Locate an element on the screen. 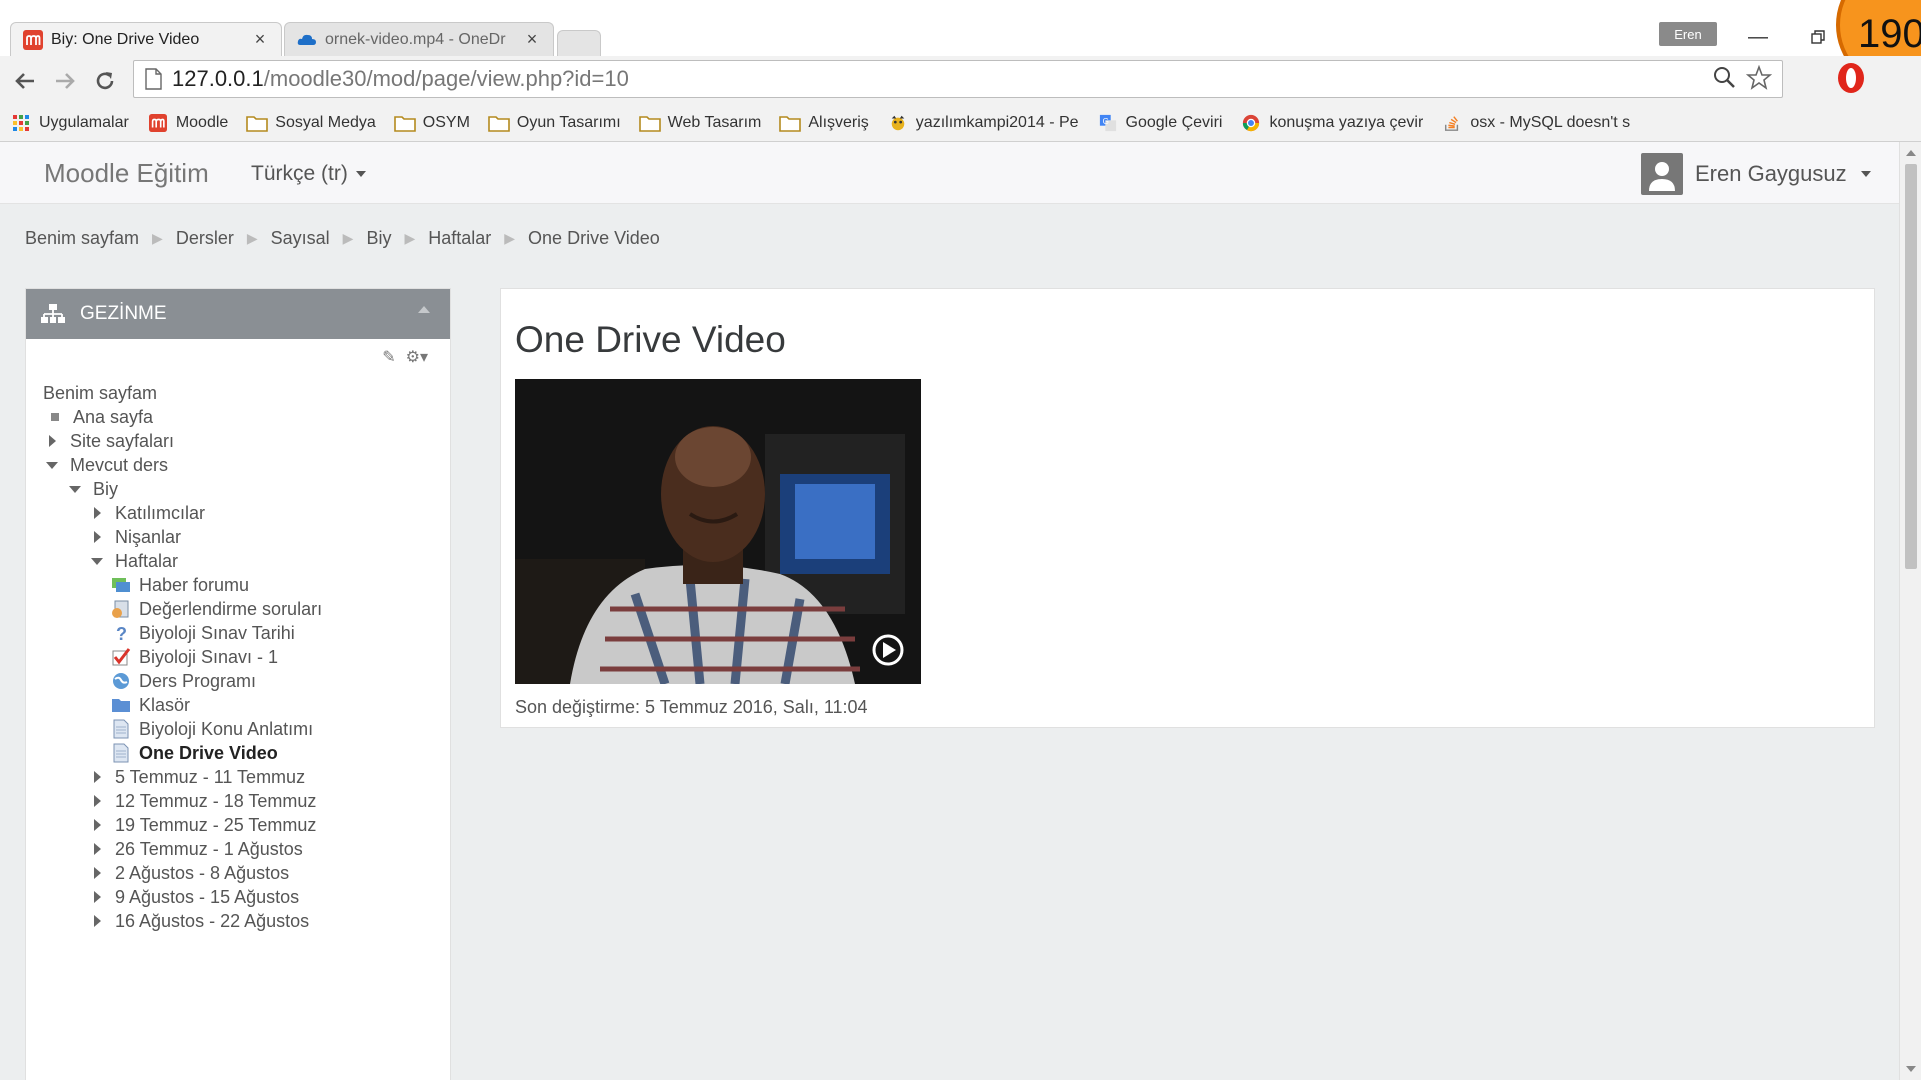 This screenshot has width=1921, height=1080. tree-item: 5 Temmuz - 11 Temmuz is located at coordinates (199, 777).